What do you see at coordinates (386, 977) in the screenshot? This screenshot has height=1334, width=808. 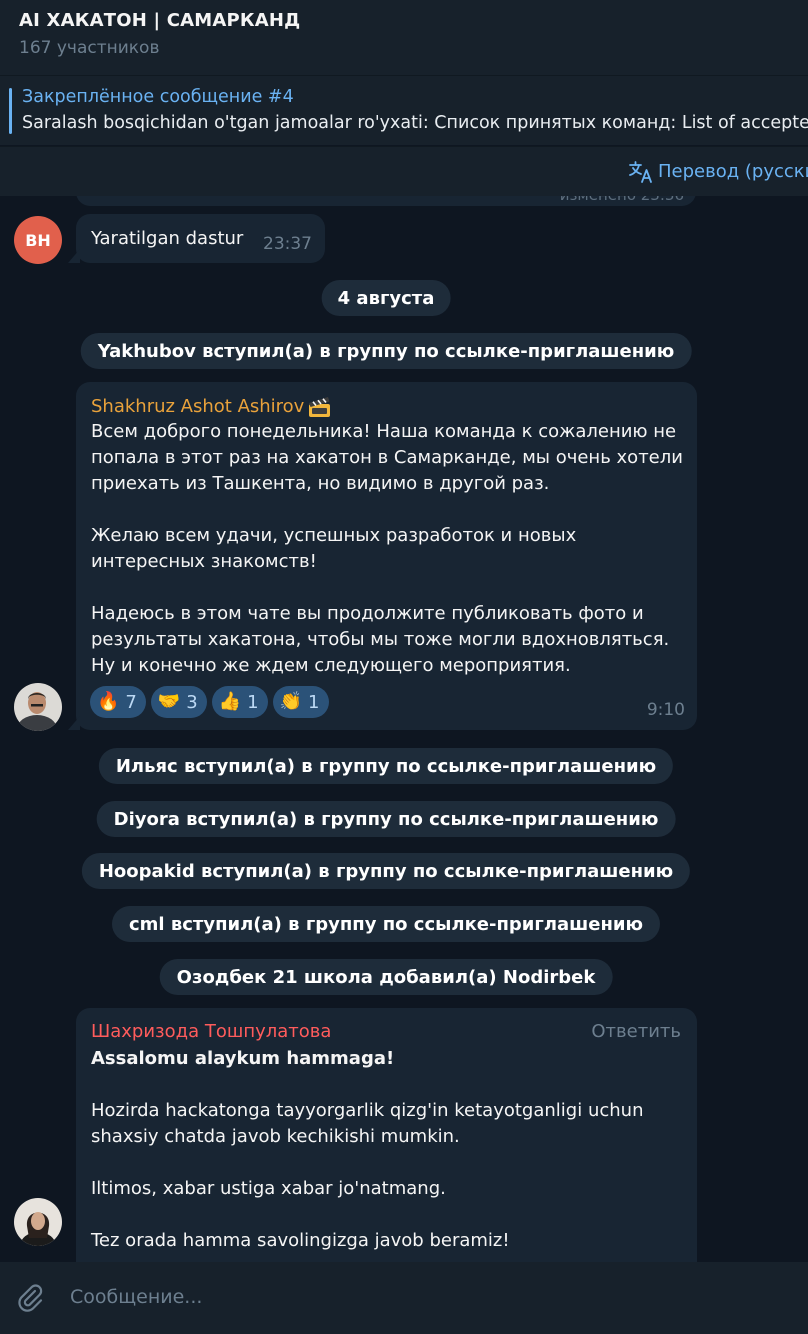 I see `service-message-added: Озодбек 21 школа добавил(а) Nodirbek` at bounding box center [386, 977].